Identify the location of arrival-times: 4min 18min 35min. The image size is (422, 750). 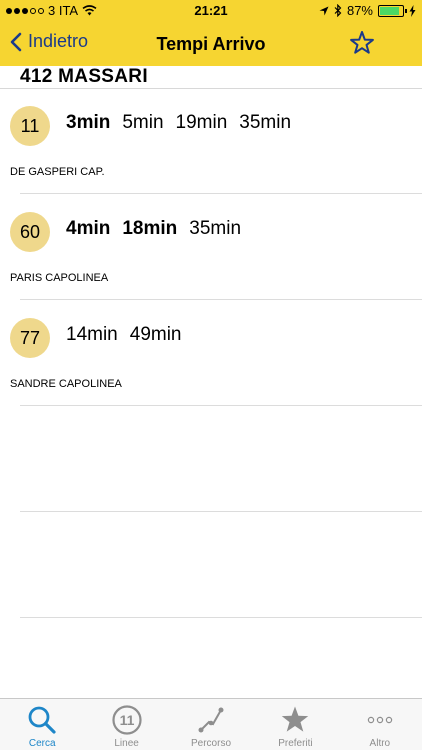
(153, 229).